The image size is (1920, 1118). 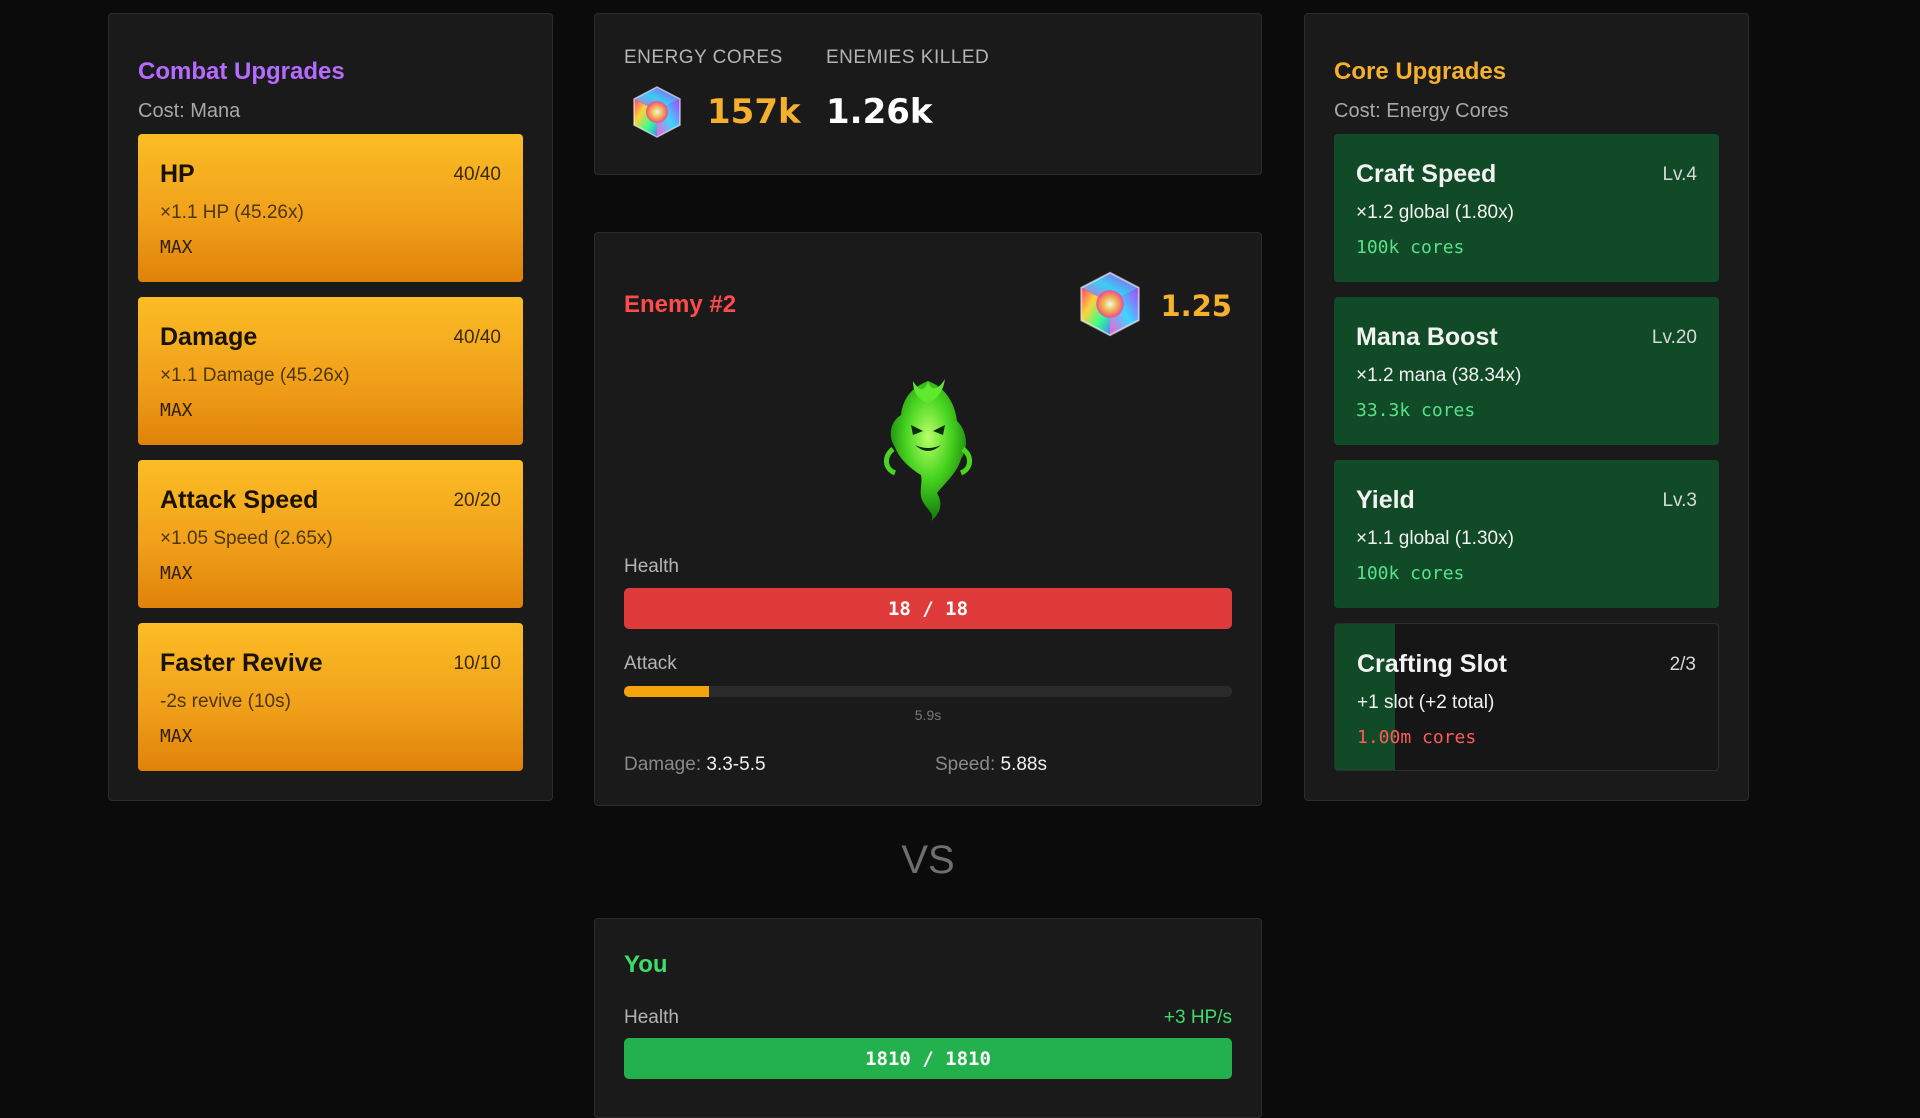 What do you see at coordinates (1416, 410) in the screenshot?
I see `upgrade-cost: 33.3k cores` at bounding box center [1416, 410].